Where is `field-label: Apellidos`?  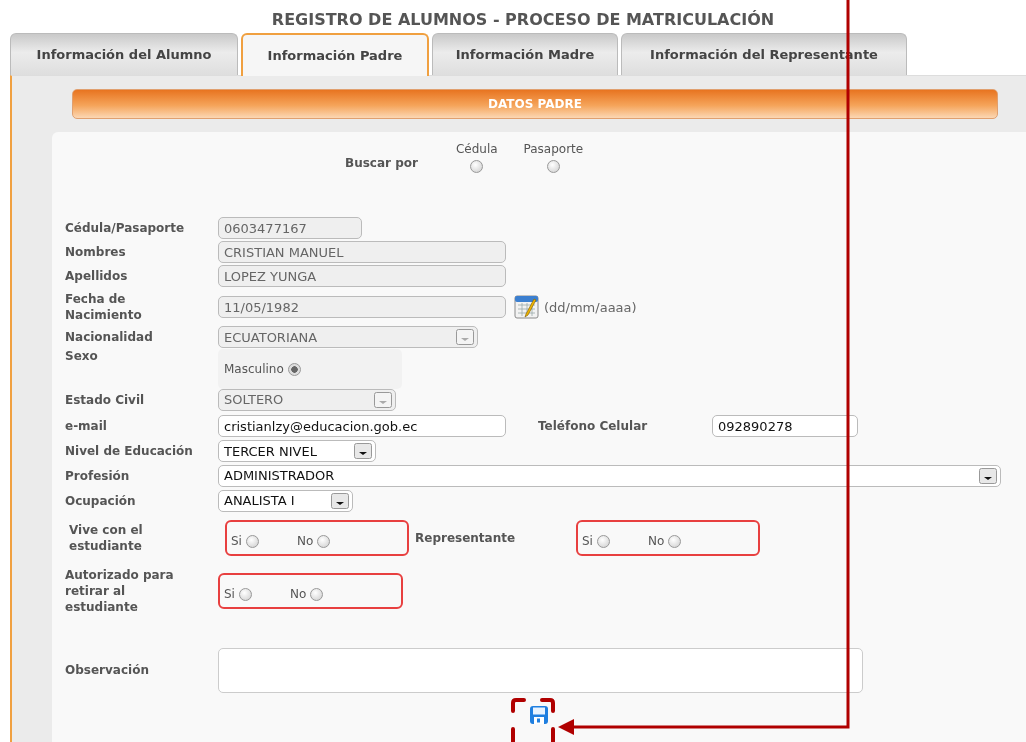 field-label: Apellidos is located at coordinates (97, 276).